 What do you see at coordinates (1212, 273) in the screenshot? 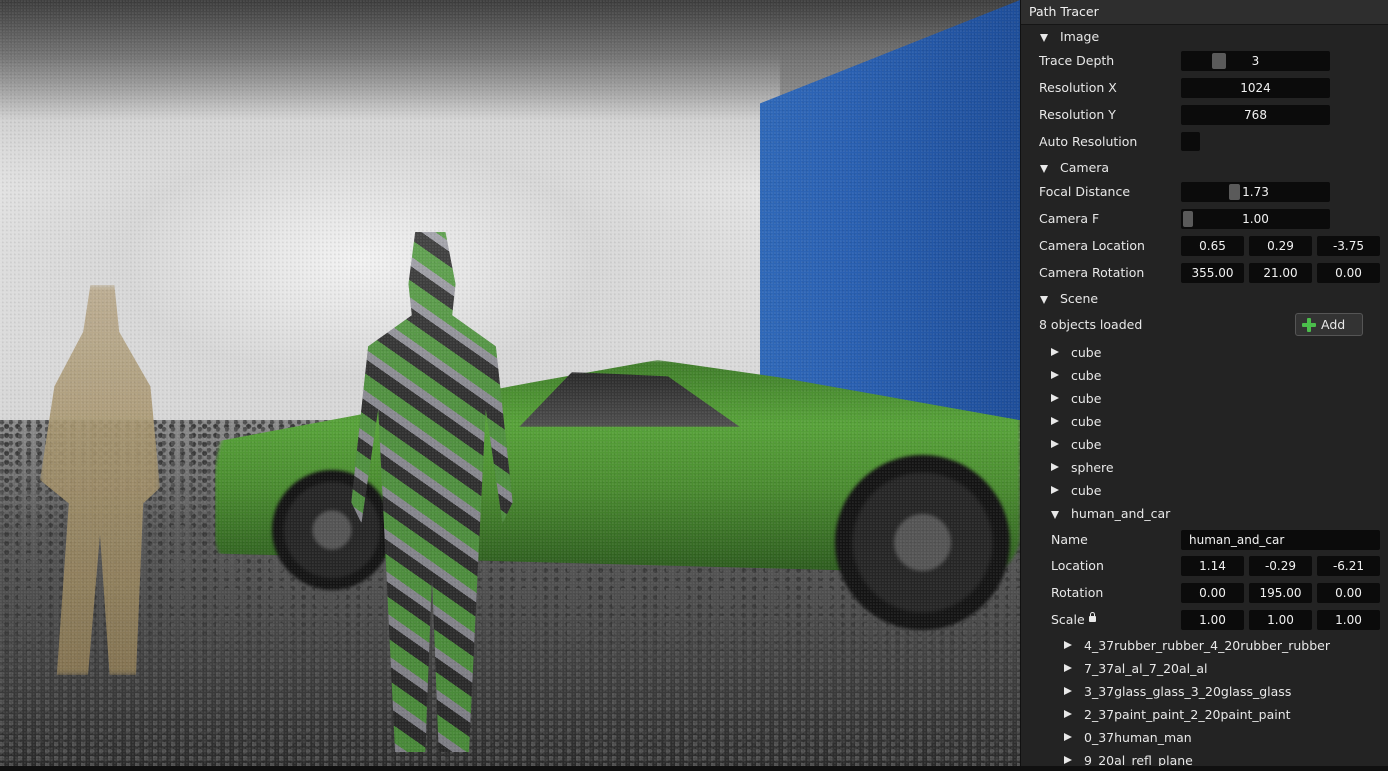
I see `camera-rotation-x: 355.00` at bounding box center [1212, 273].